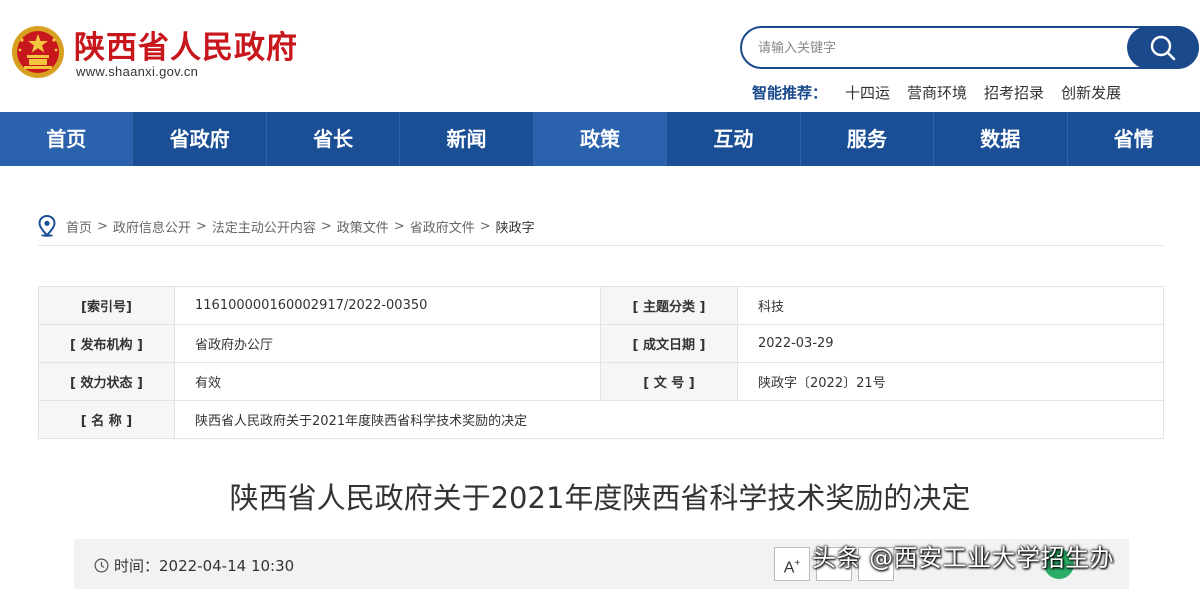  I want to click on publish-time-text: 时间：2022-04-14 10:30, so click(204, 566).